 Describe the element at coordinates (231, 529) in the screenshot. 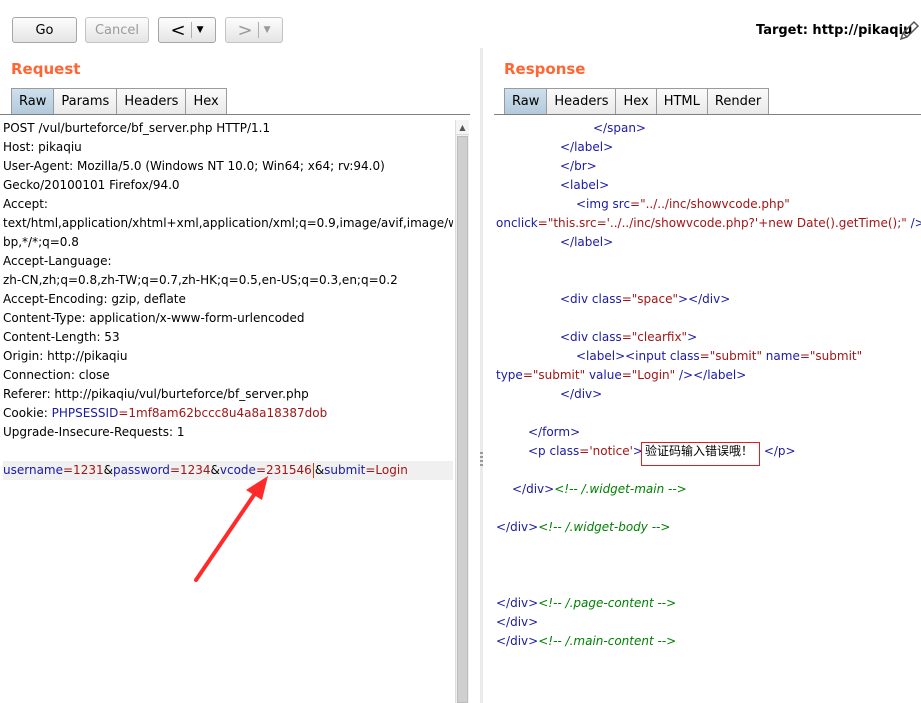

I see `annotation-arrow-icon` at that location.